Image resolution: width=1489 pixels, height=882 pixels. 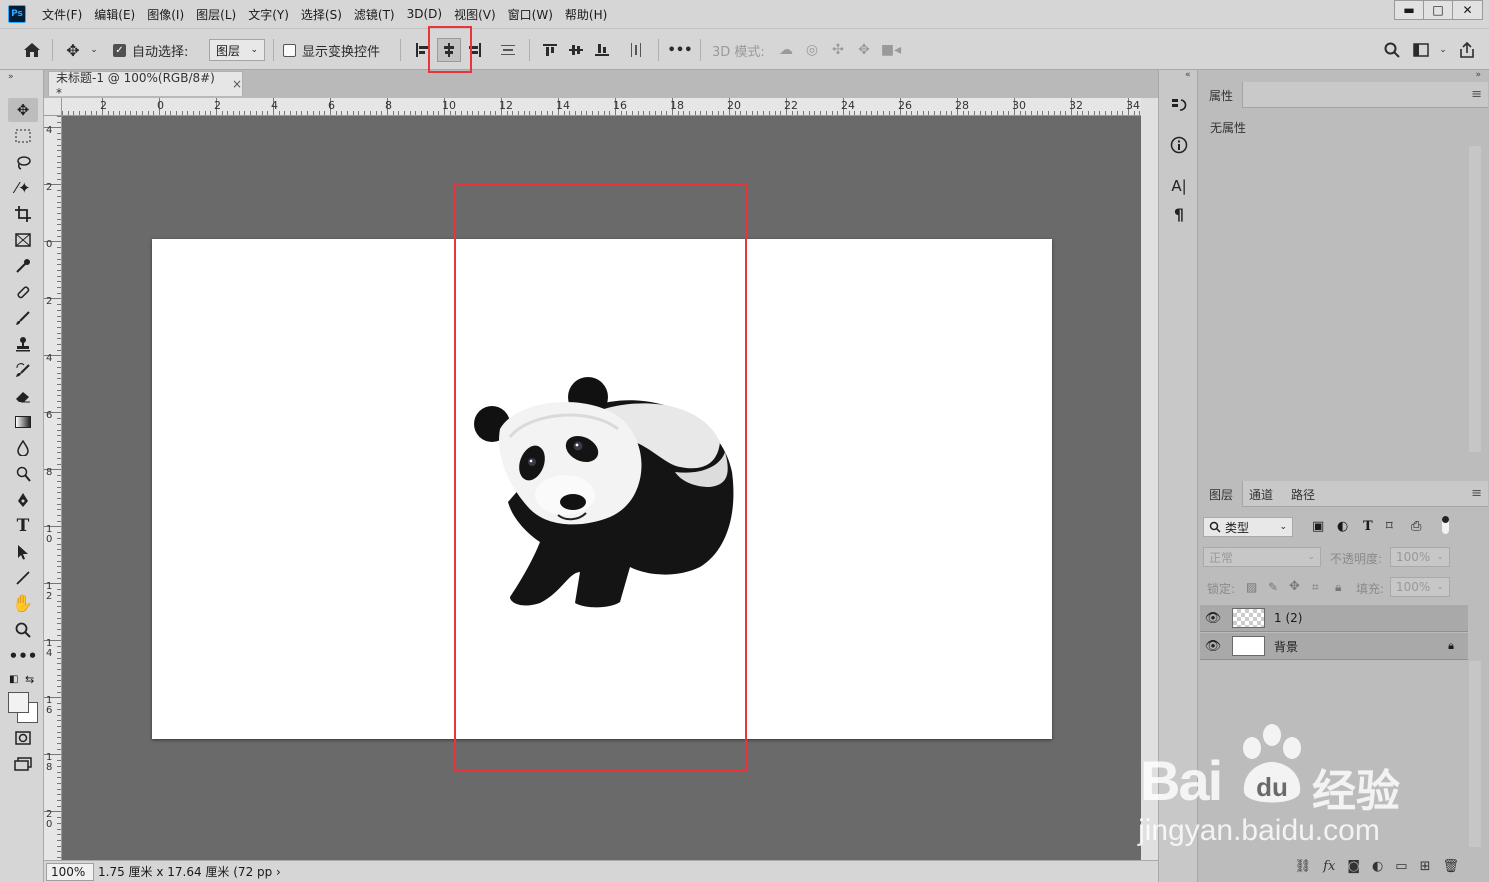 I want to click on collapse-toolbar-icon: », so click(x=11, y=77).